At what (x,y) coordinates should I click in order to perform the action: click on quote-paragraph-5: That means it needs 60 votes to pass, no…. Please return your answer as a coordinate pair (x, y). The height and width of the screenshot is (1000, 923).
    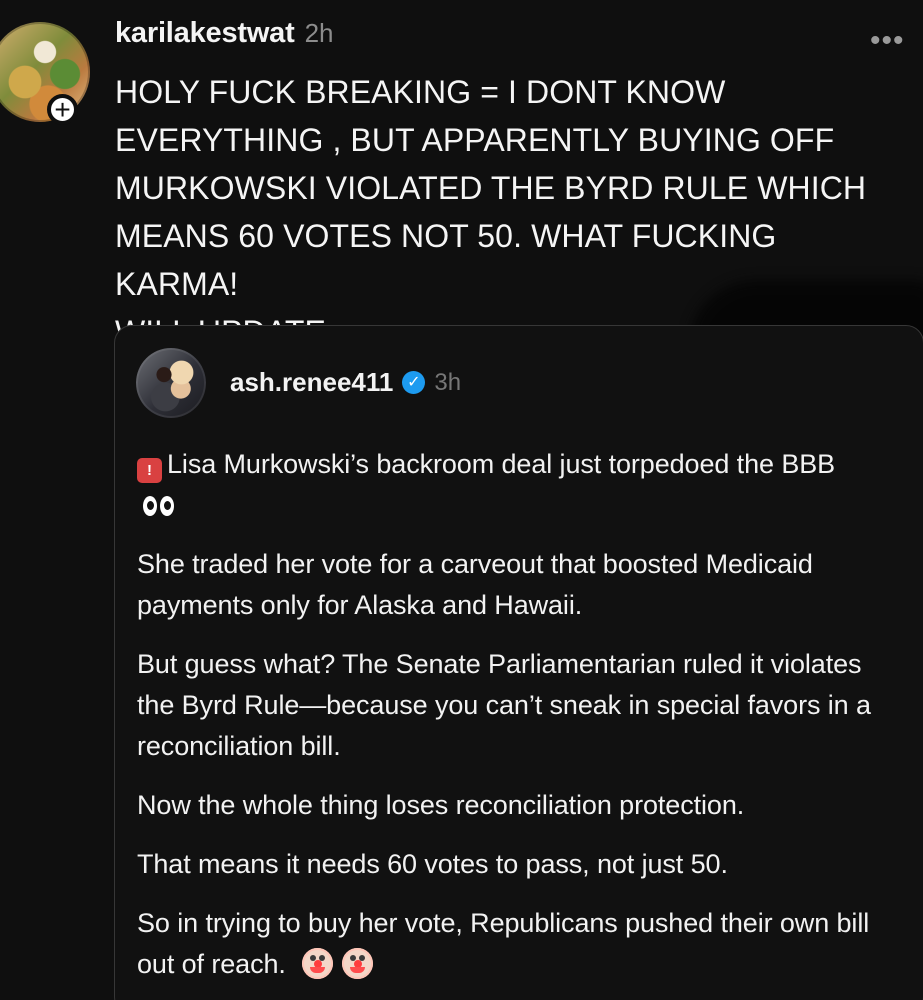
    Looking at the image, I should click on (432, 864).